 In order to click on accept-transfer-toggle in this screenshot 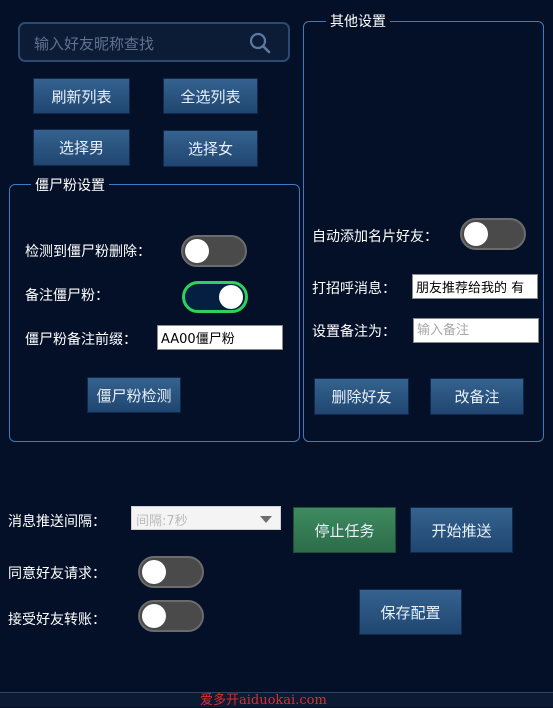, I will do `click(171, 616)`.